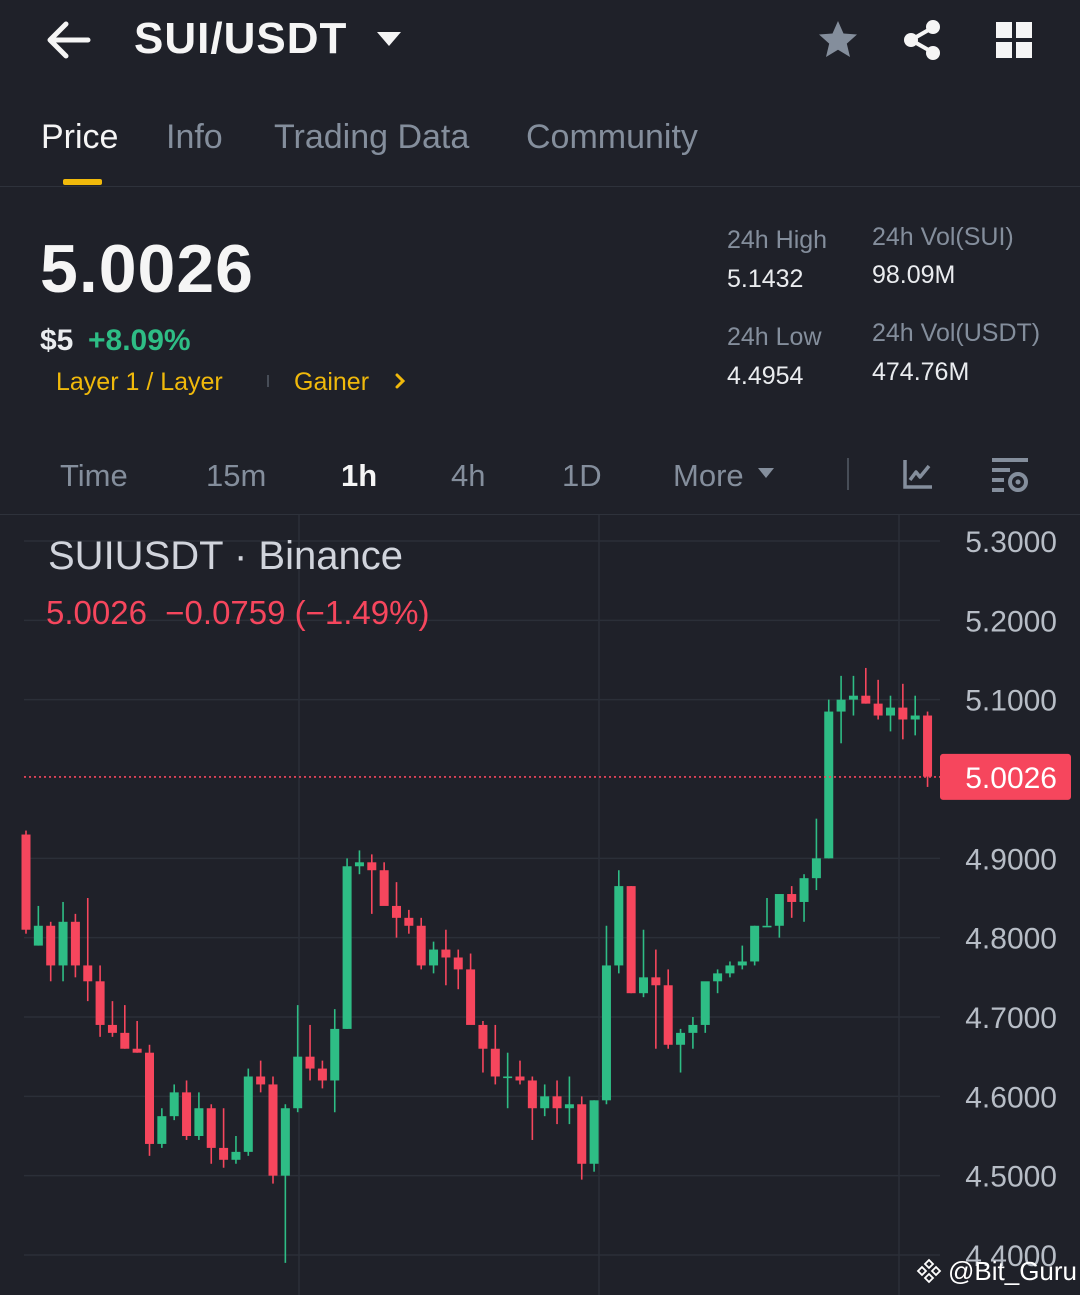 The width and height of the screenshot is (1080, 1295). Describe the element at coordinates (57, 340) in the screenshot. I see `usd-price: $5` at that location.